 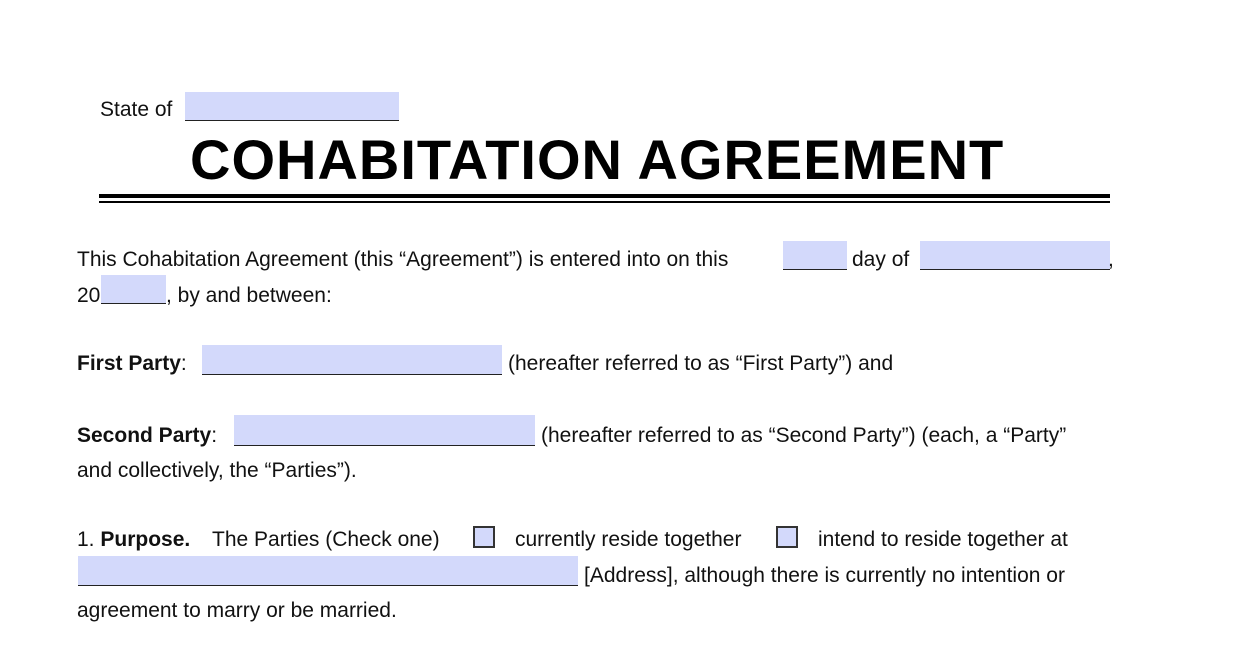 I want to click on first-party-field, so click(x=352, y=360).